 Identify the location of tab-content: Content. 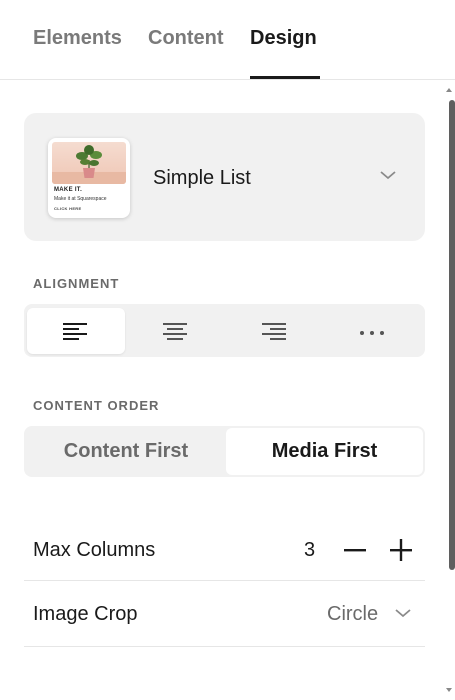
(186, 38).